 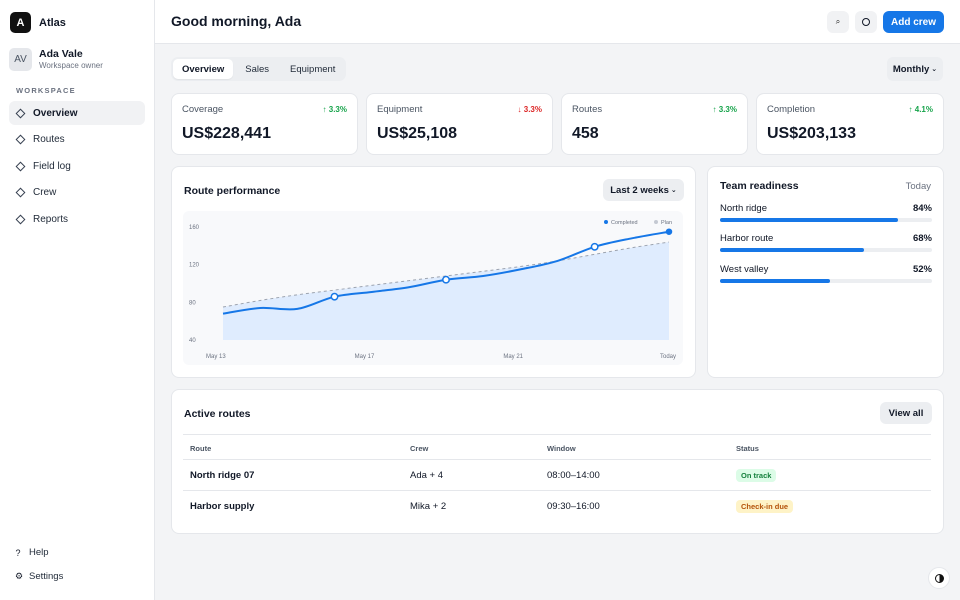 I want to click on readiness-percent: 52%, so click(x=922, y=269).